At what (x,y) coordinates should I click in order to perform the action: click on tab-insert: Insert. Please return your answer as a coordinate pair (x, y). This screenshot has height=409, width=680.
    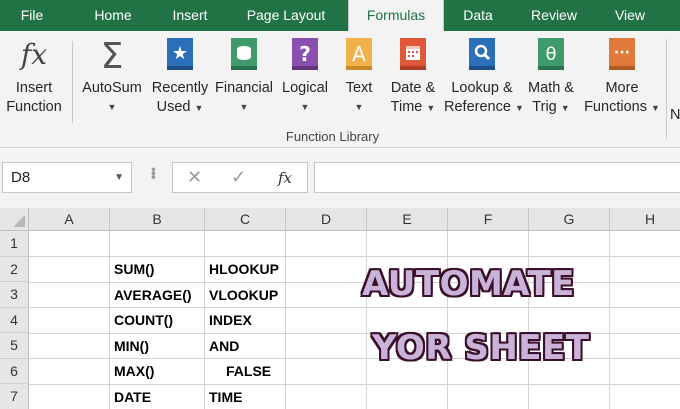
    Looking at the image, I should click on (190, 15).